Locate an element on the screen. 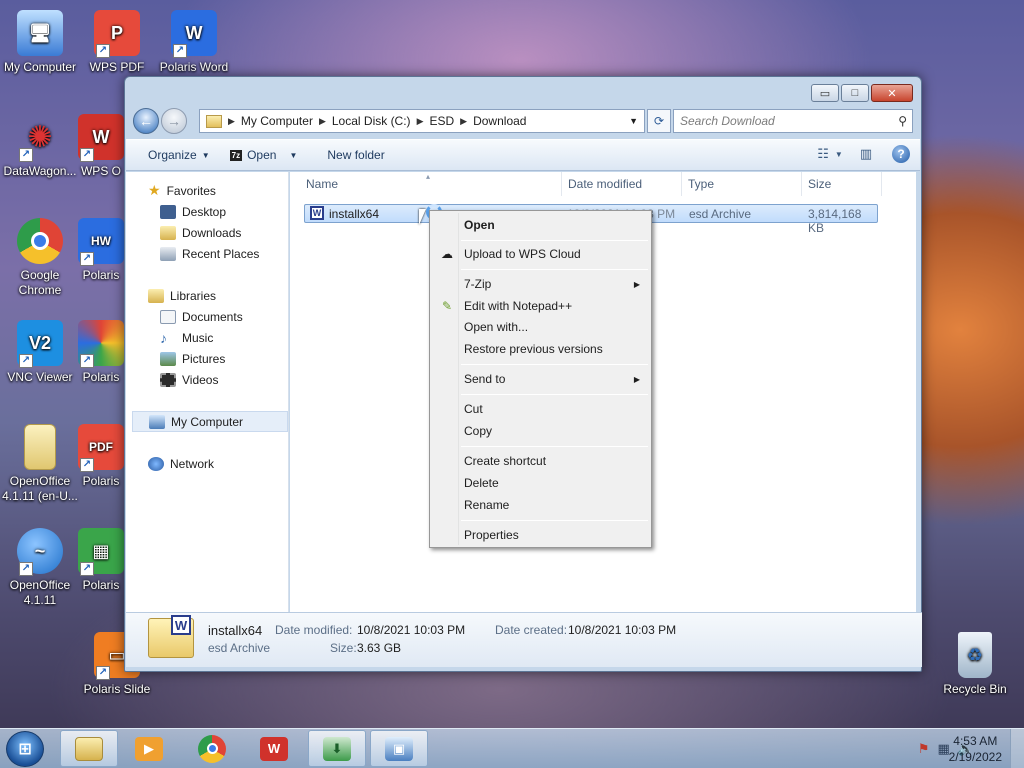  menu-item-delete: Delete is located at coordinates (540, 483).